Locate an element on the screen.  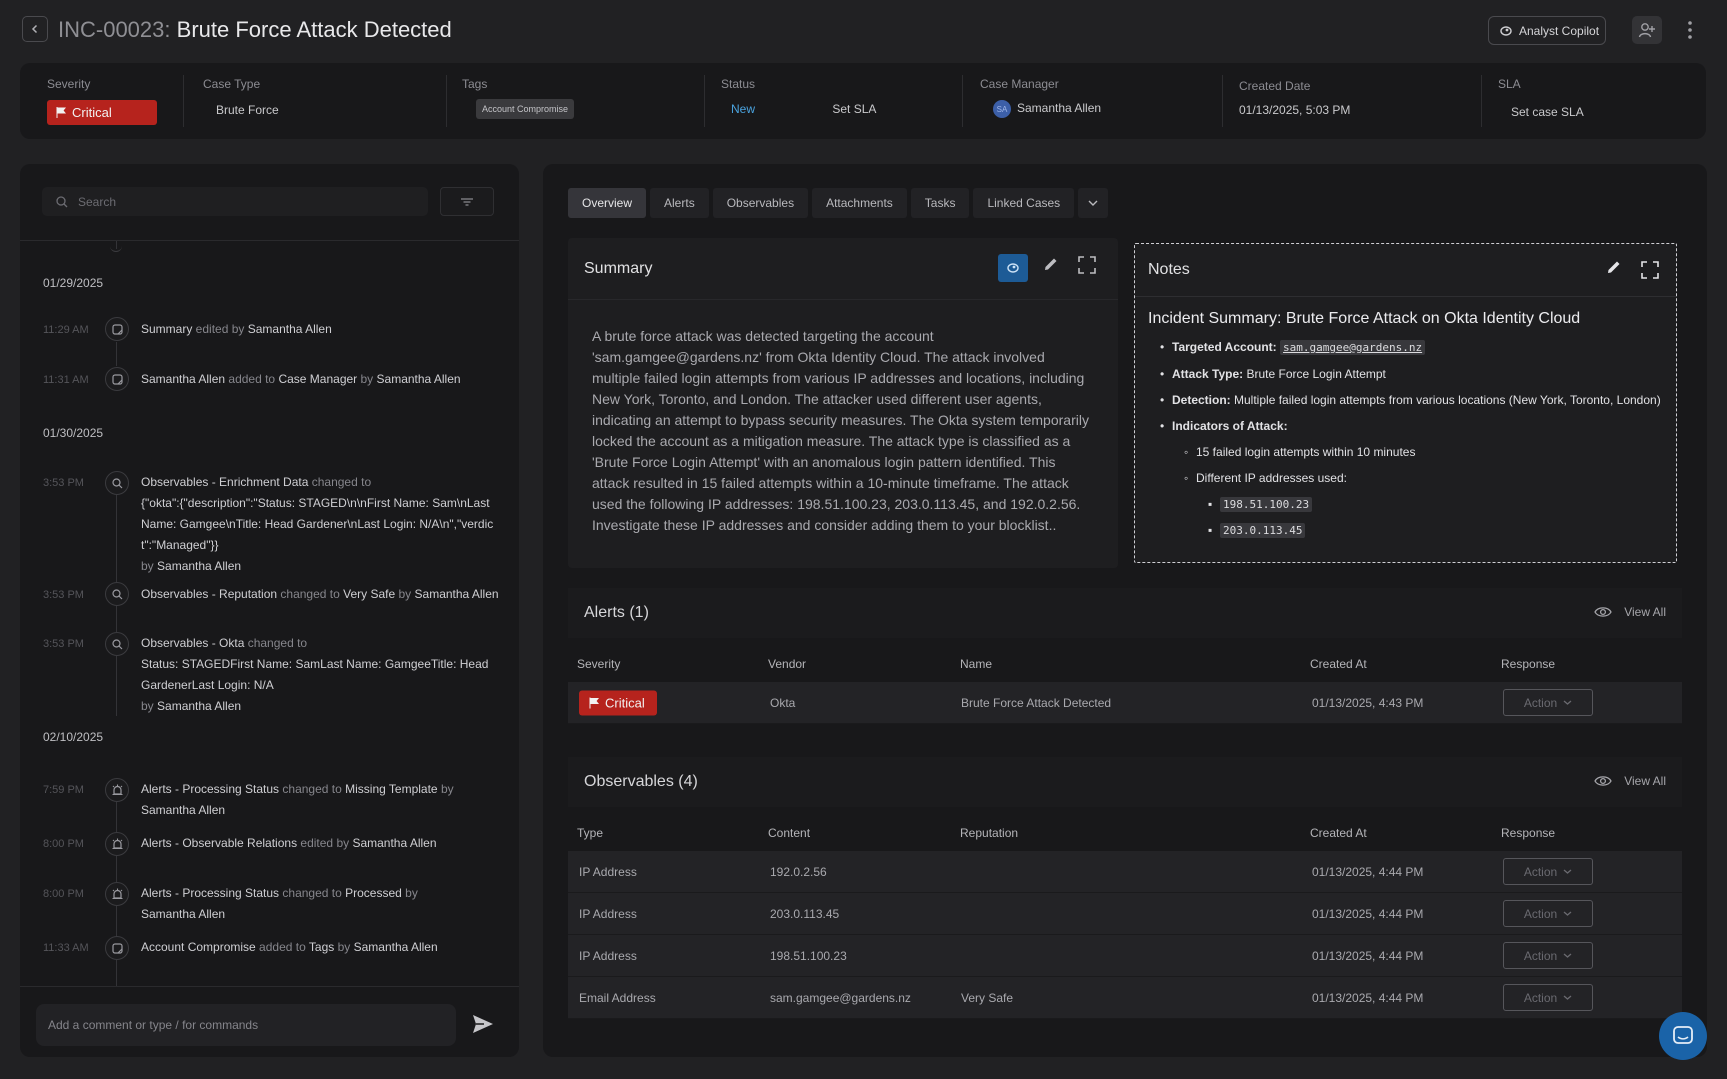
sla-field: SLA Set case SLA is located at coordinates (1541, 101).